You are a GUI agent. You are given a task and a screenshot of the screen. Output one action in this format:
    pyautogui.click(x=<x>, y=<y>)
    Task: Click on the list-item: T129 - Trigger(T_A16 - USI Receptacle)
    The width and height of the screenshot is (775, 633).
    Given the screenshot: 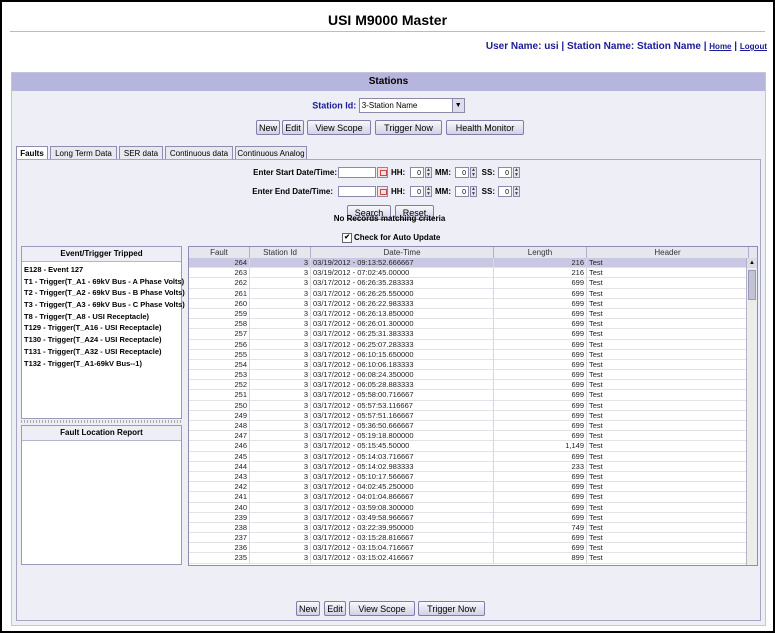 What is the action you would take?
    pyautogui.click(x=101, y=328)
    